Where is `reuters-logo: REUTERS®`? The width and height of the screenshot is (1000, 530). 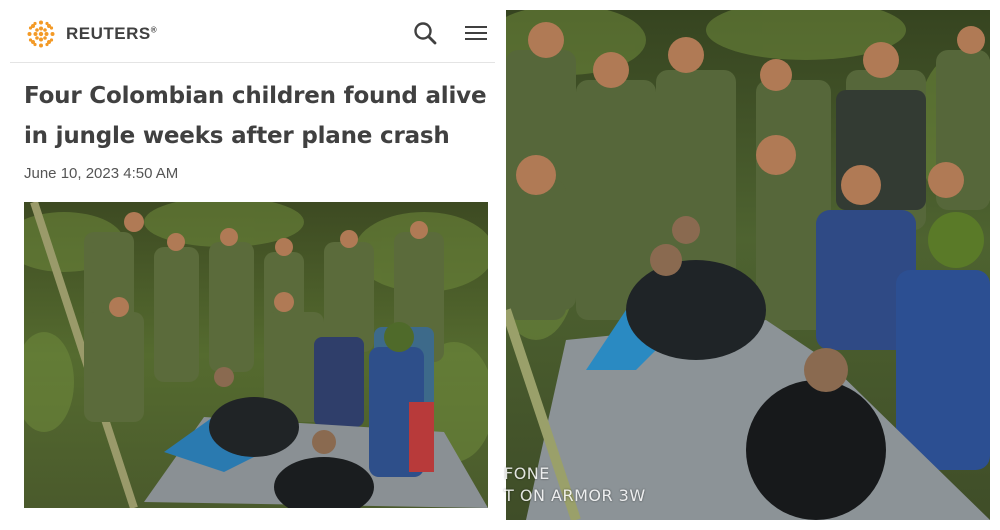 reuters-logo: REUTERS® is located at coordinates (89, 34).